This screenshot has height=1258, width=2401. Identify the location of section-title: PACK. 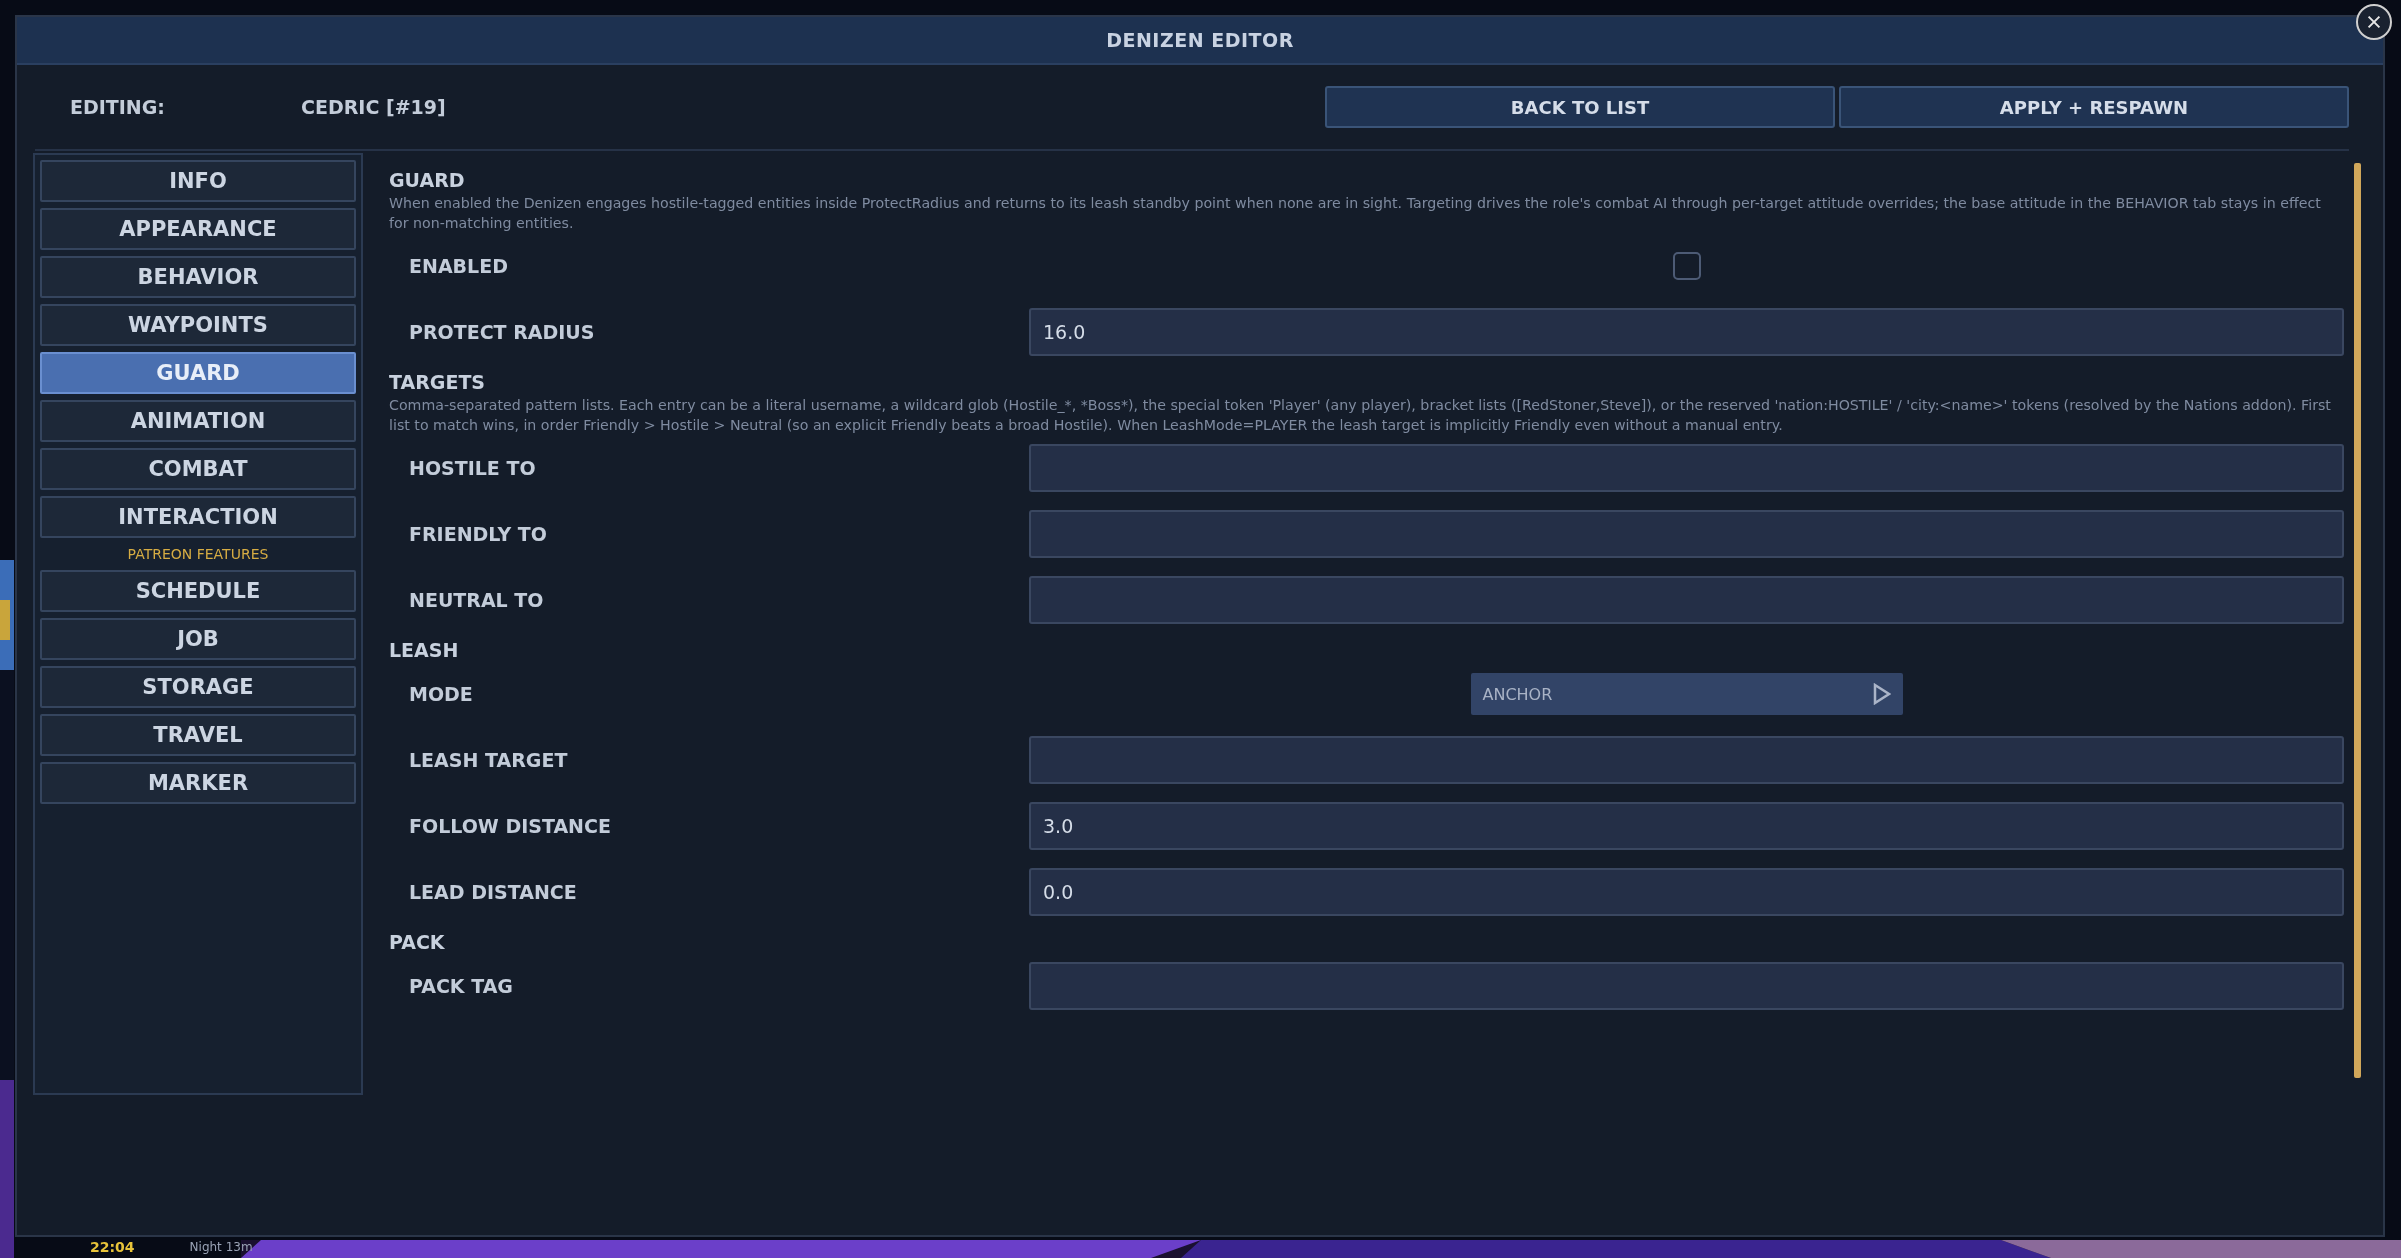
(417, 942).